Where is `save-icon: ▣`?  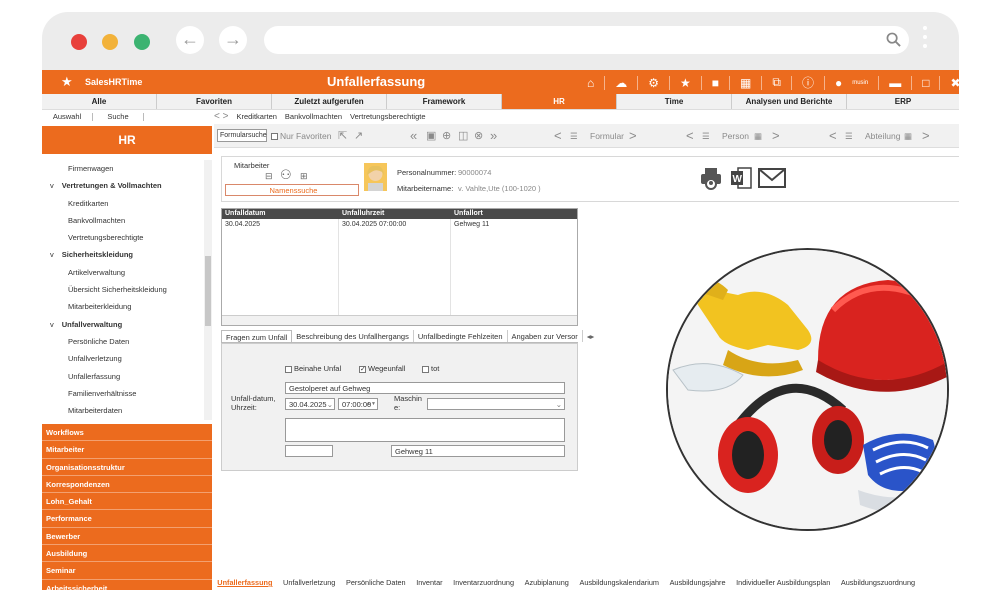
save-icon: ▣ is located at coordinates (431, 136).